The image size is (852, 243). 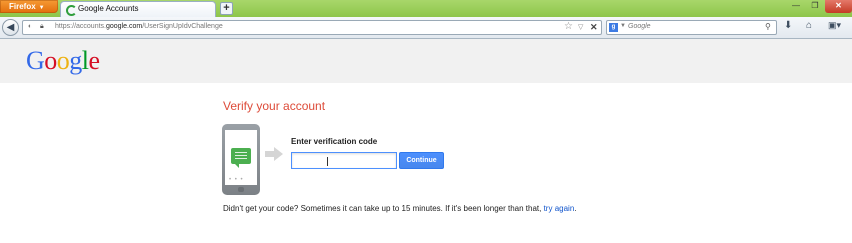 I want to click on tab-google-accounts: Google Accounts, so click(x=138, y=9).